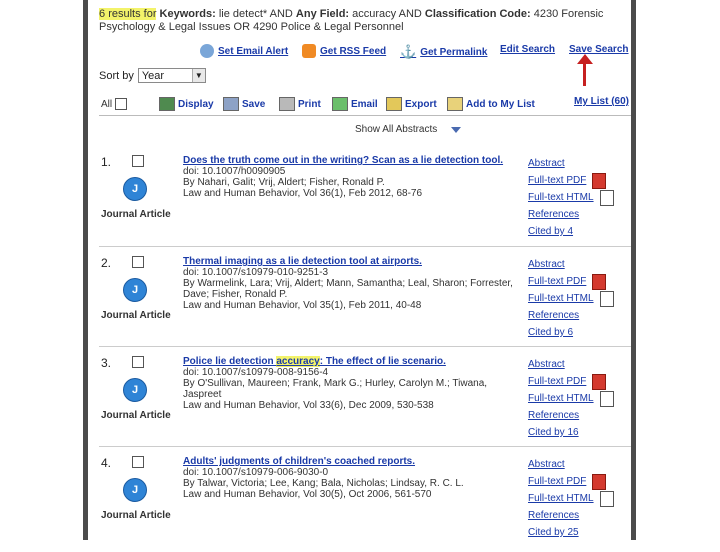 The width and height of the screenshot is (720, 552). What do you see at coordinates (114, 104) in the screenshot?
I see `select-all: All` at bounding box center [114, 104].